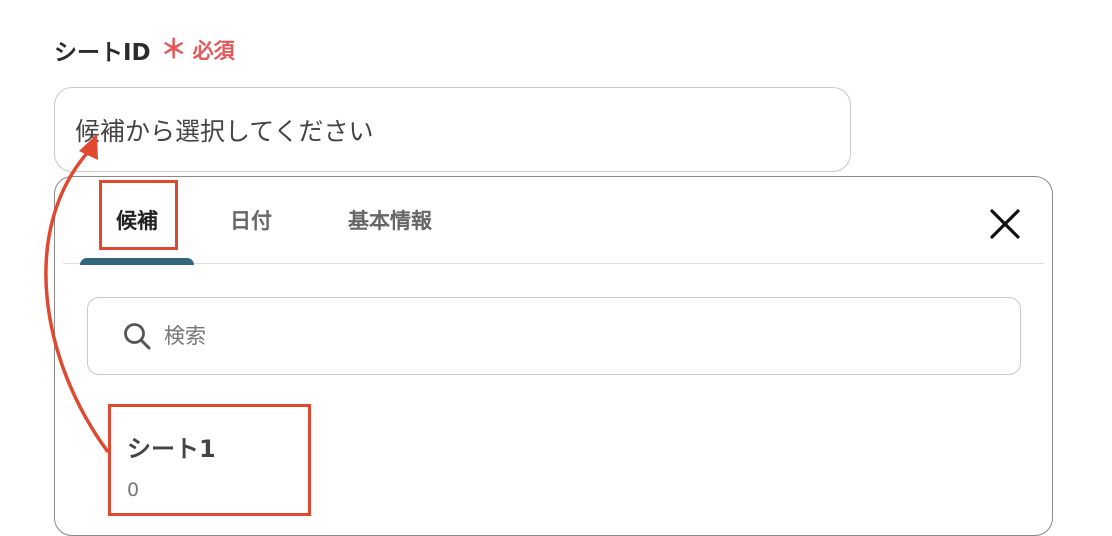 The image size is (1112, 536). I want to click on sheet-id-select: 候補から選択してください, so click(452, 129).